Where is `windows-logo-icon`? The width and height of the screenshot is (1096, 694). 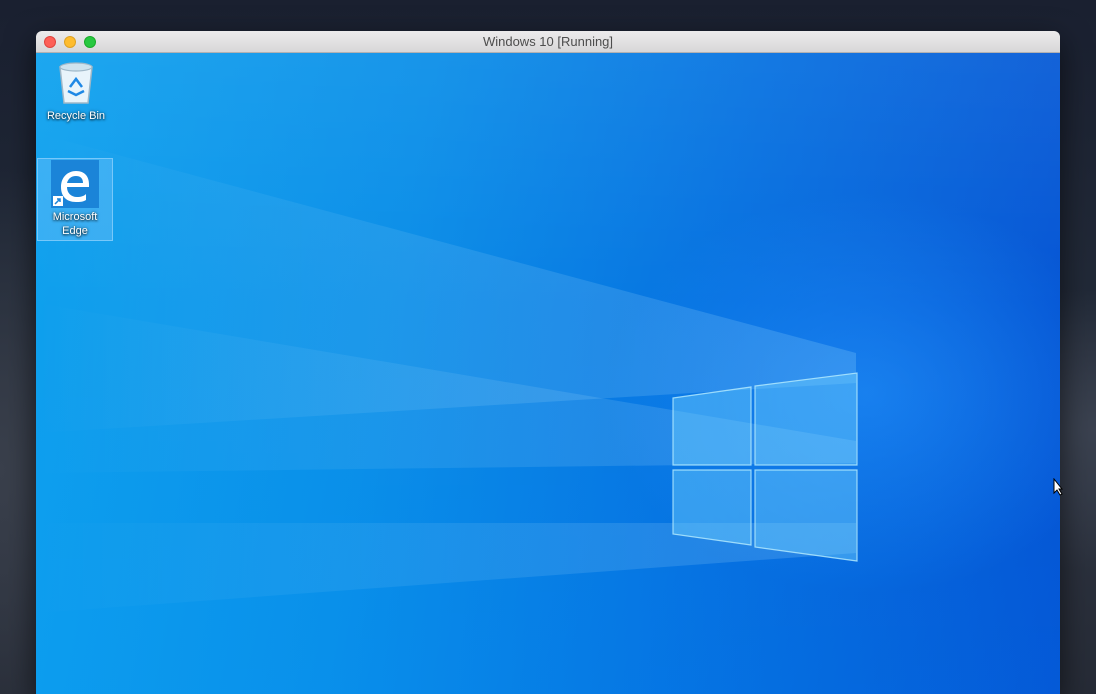
windows-logo-icon is located at coordinates (765, 467).